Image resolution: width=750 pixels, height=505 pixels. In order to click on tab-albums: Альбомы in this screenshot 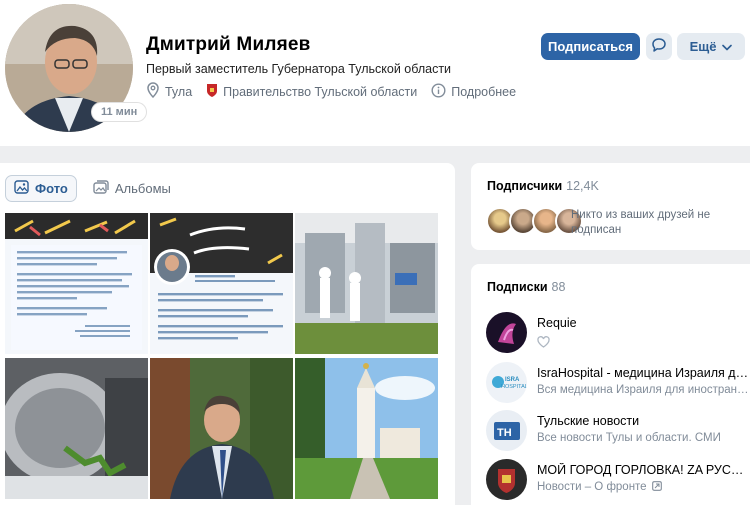, I will do `click(132, 188)`.